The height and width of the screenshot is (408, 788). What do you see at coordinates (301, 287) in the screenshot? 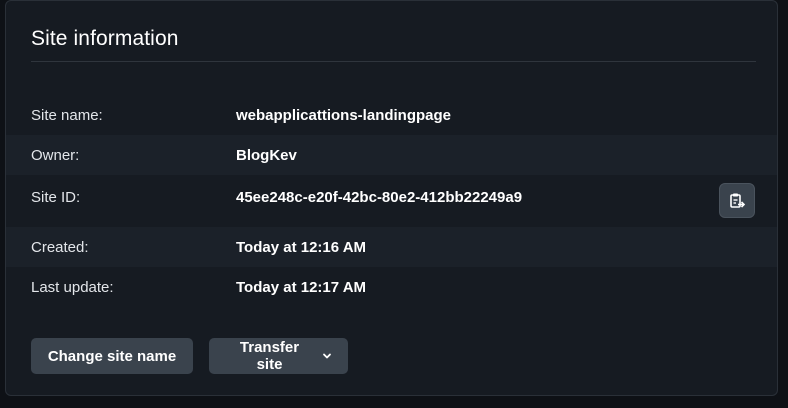
I see `last-update-value: Today at 12:17 AM` at bounding box center [301, 287].